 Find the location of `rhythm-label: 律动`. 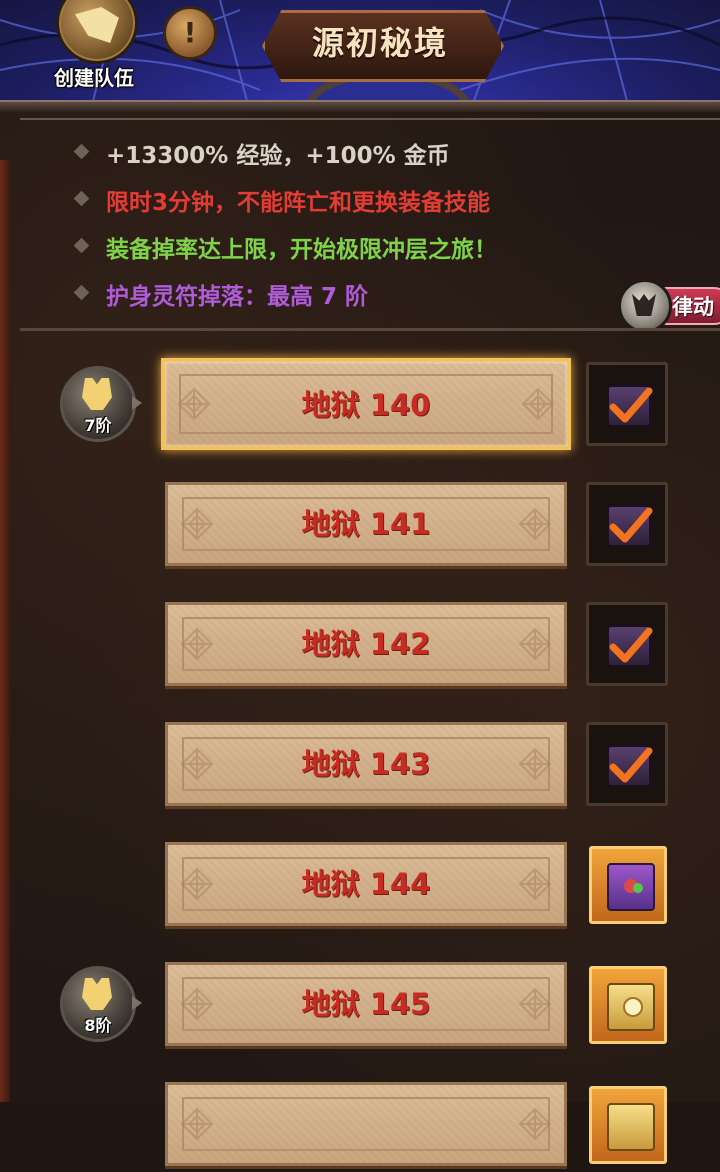

rhythm-label: 律动 is located at coordinates (693, 307).